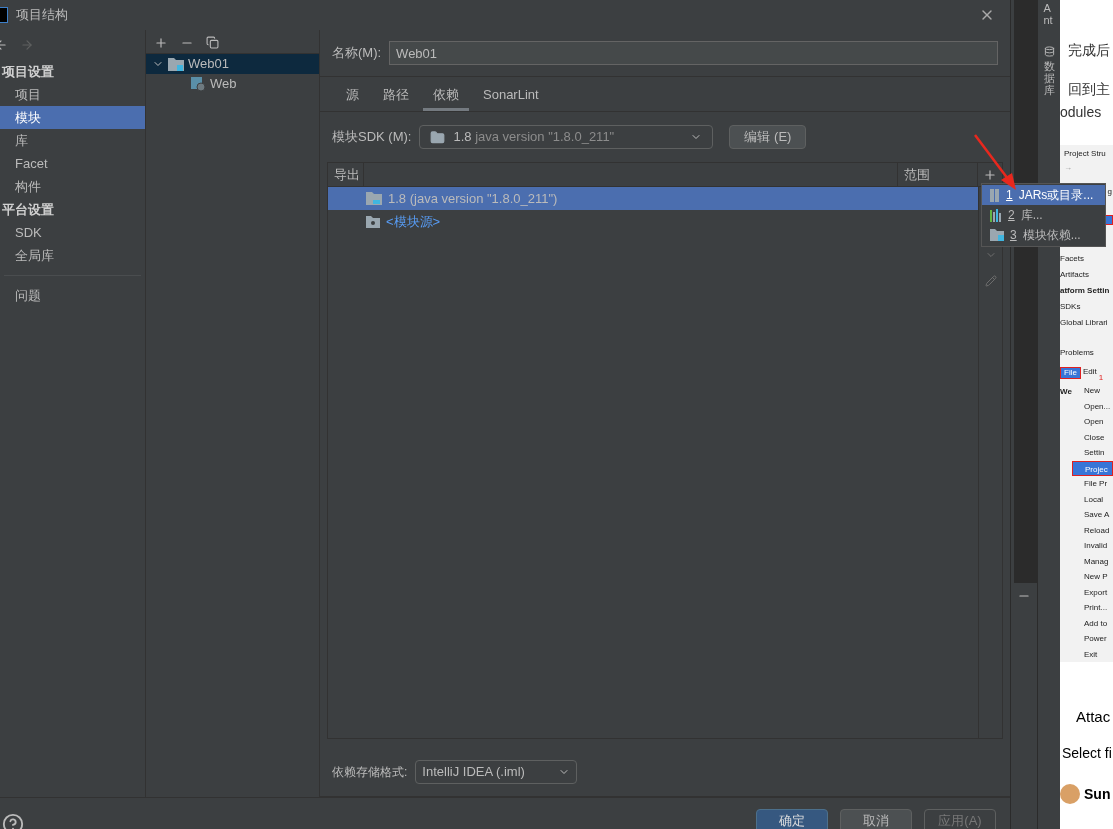 Image resolution: width=1113 pixels, height=829 pixels. I want to click on avatar, so click(1070, 794).